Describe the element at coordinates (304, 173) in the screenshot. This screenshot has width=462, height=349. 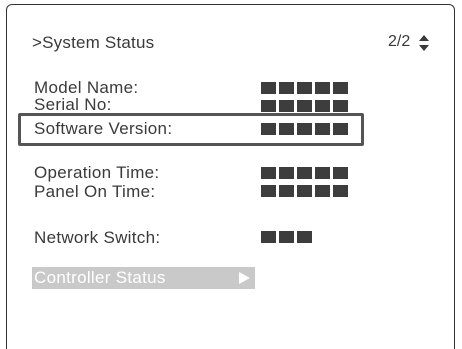
I see `operation-time-value` at that location.